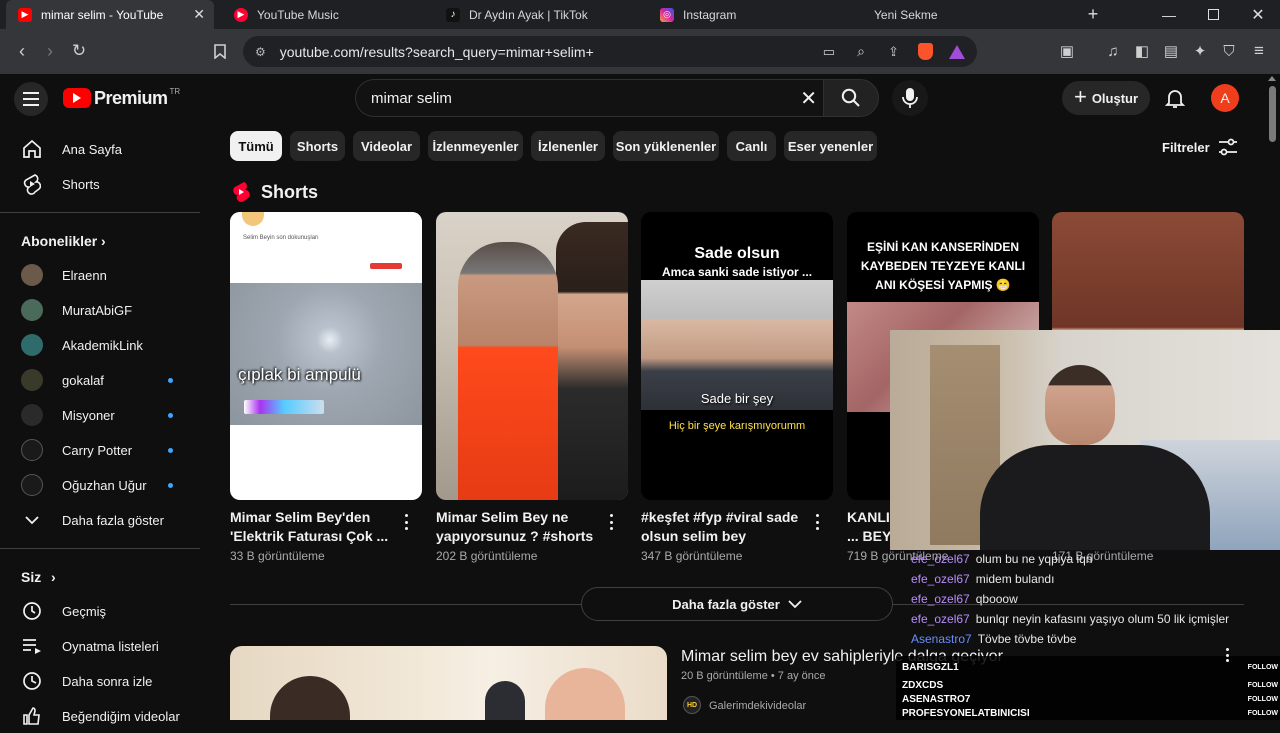 This screenshot has width=1280, height=733. Describe the element at coordinates (475, 146) in the screenshot. I see `chip-unwatched: İzlenmeyenler` at that location.